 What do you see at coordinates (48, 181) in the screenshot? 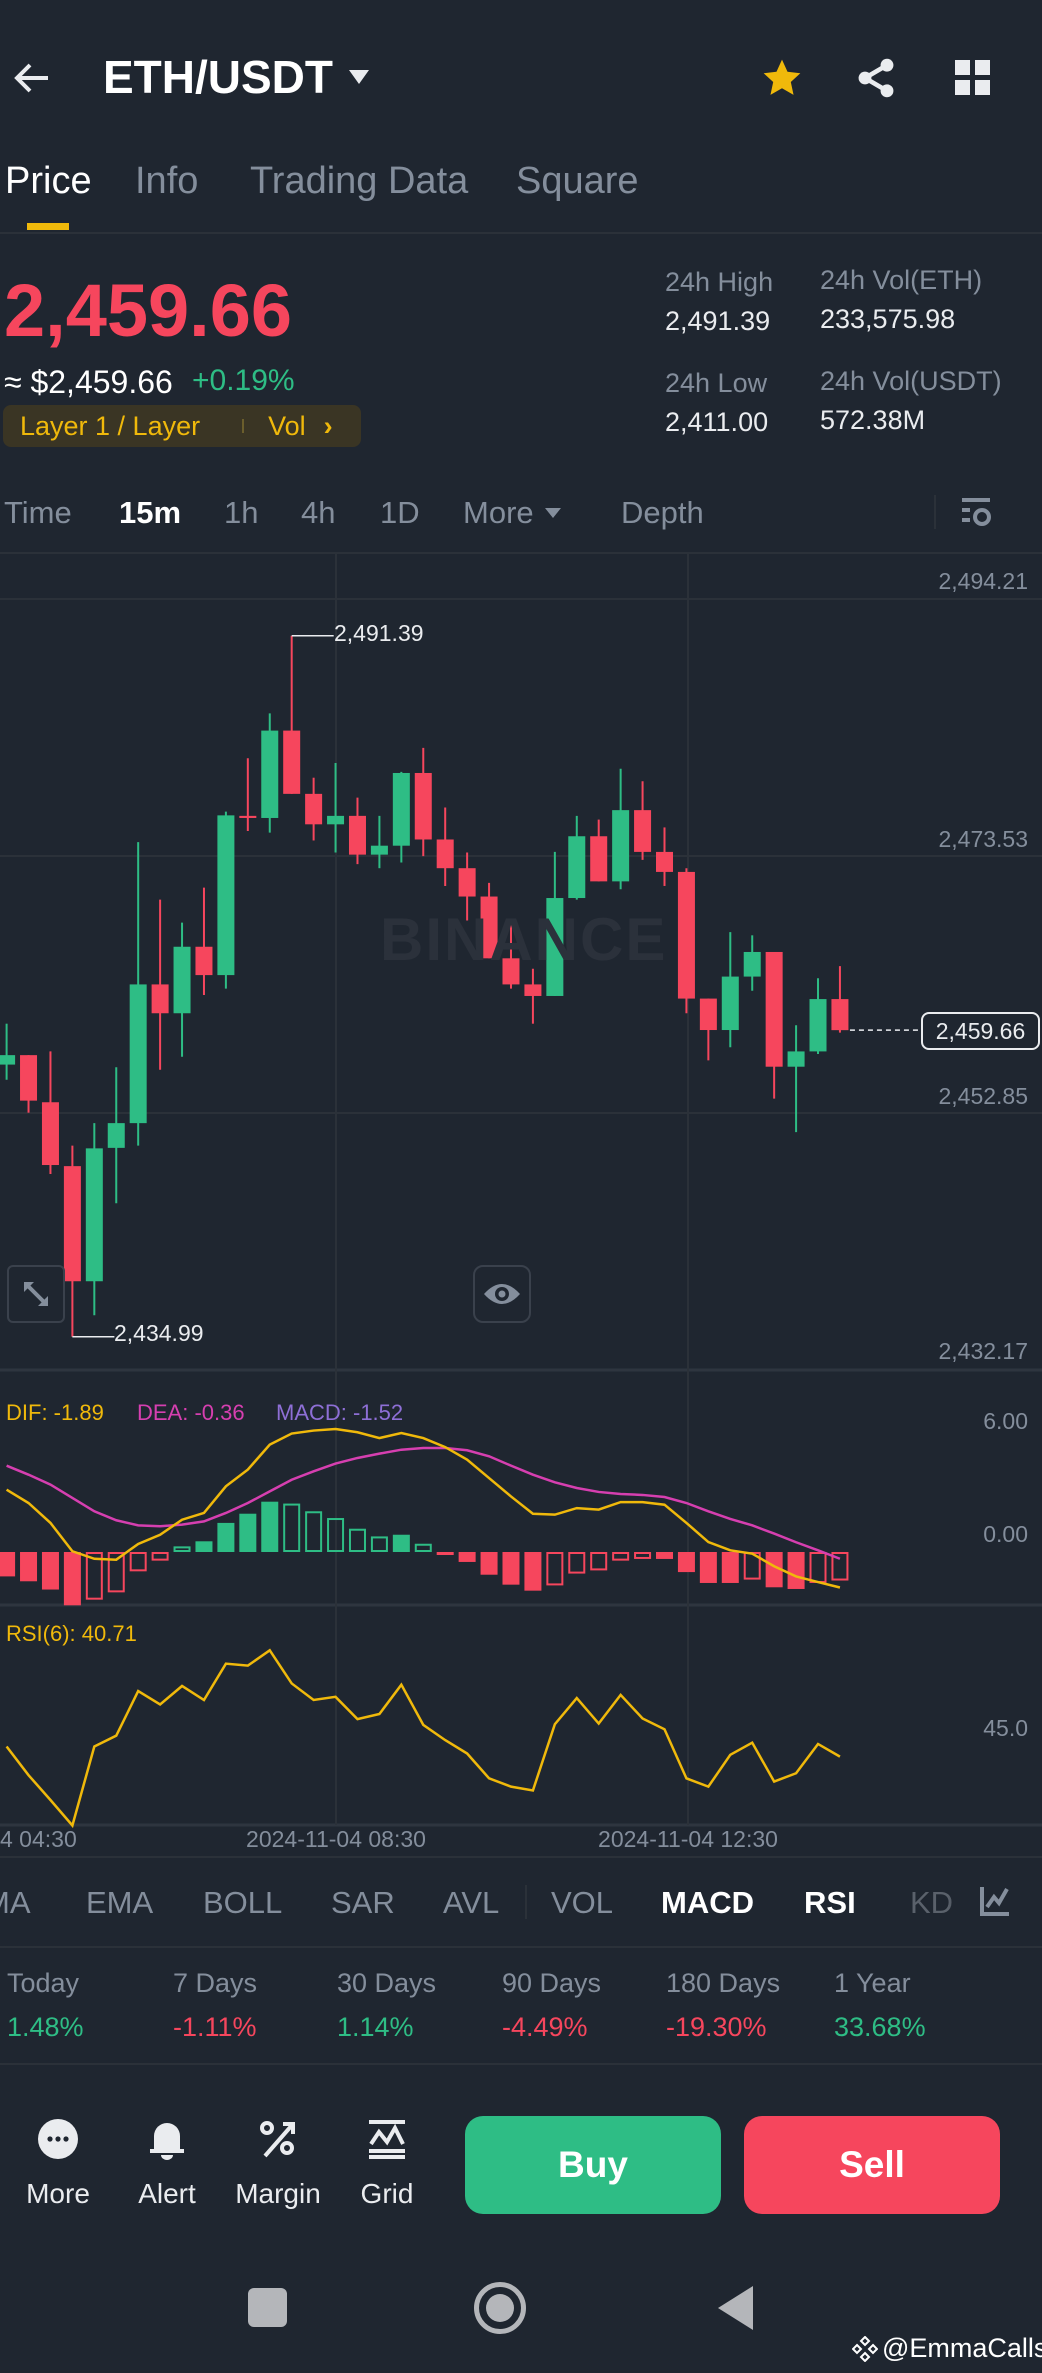
I see `tab-price: Price` at bounding box center [48, 181].